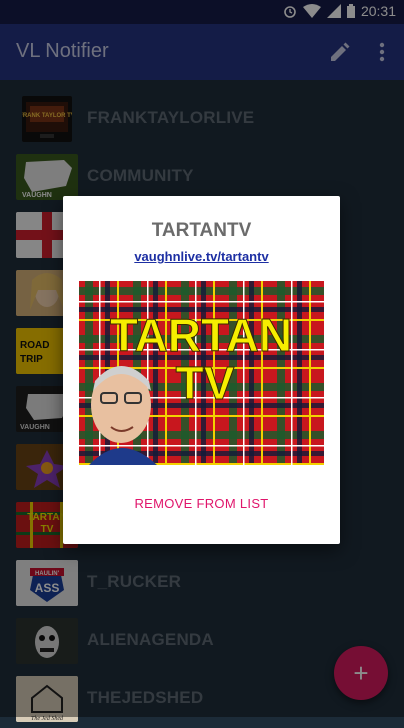  What do you see at coordinates (205, 383) in the screenshot?
I see `image-text-tv: TV` at bounding box center [205, 383].